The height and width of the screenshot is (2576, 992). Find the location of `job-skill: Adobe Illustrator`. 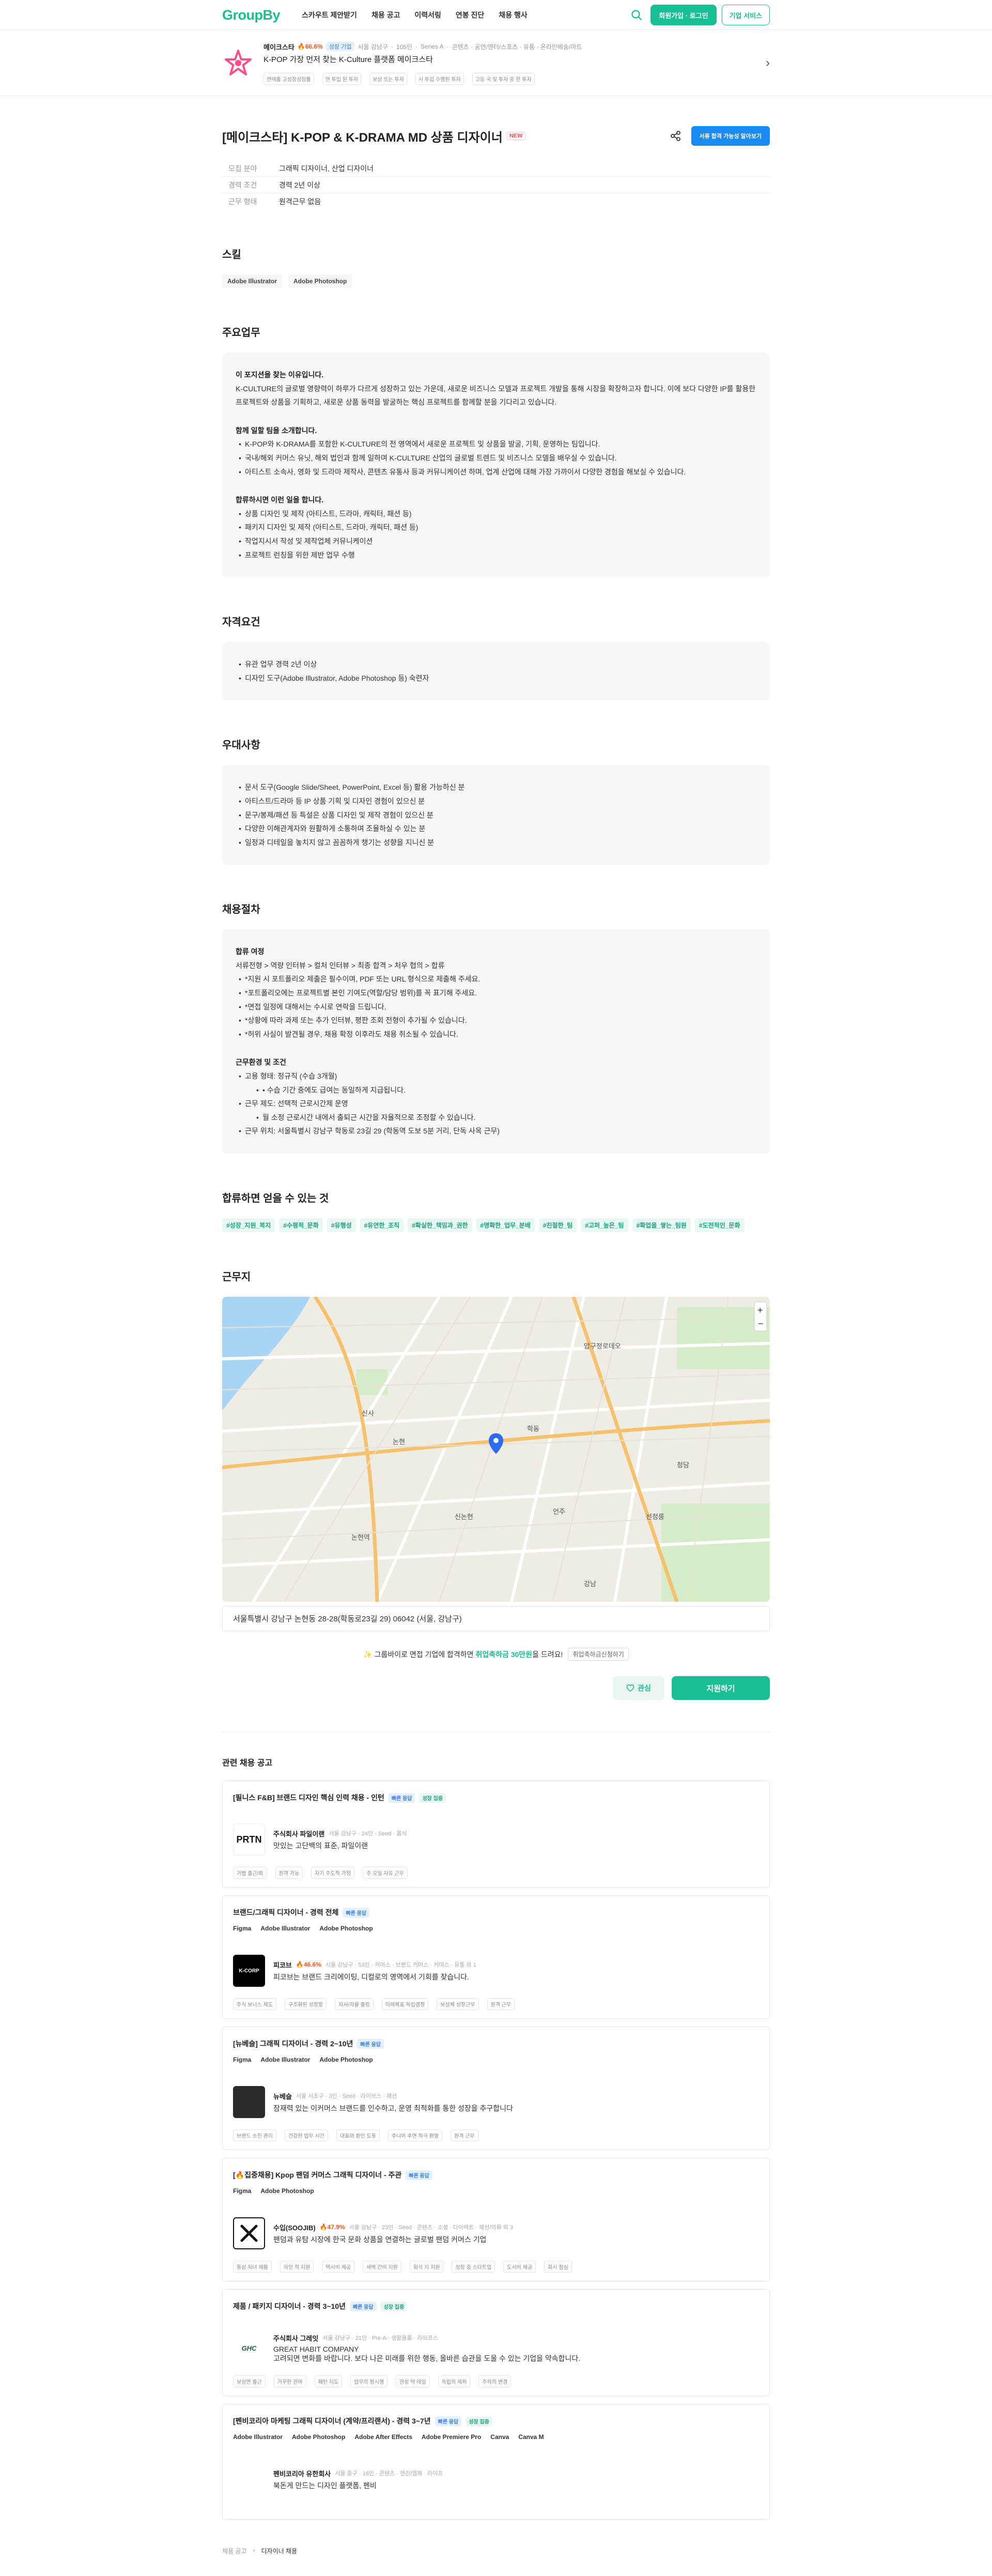

job-skill: Adobe Illustrator is located at coordinates (286, 1928).